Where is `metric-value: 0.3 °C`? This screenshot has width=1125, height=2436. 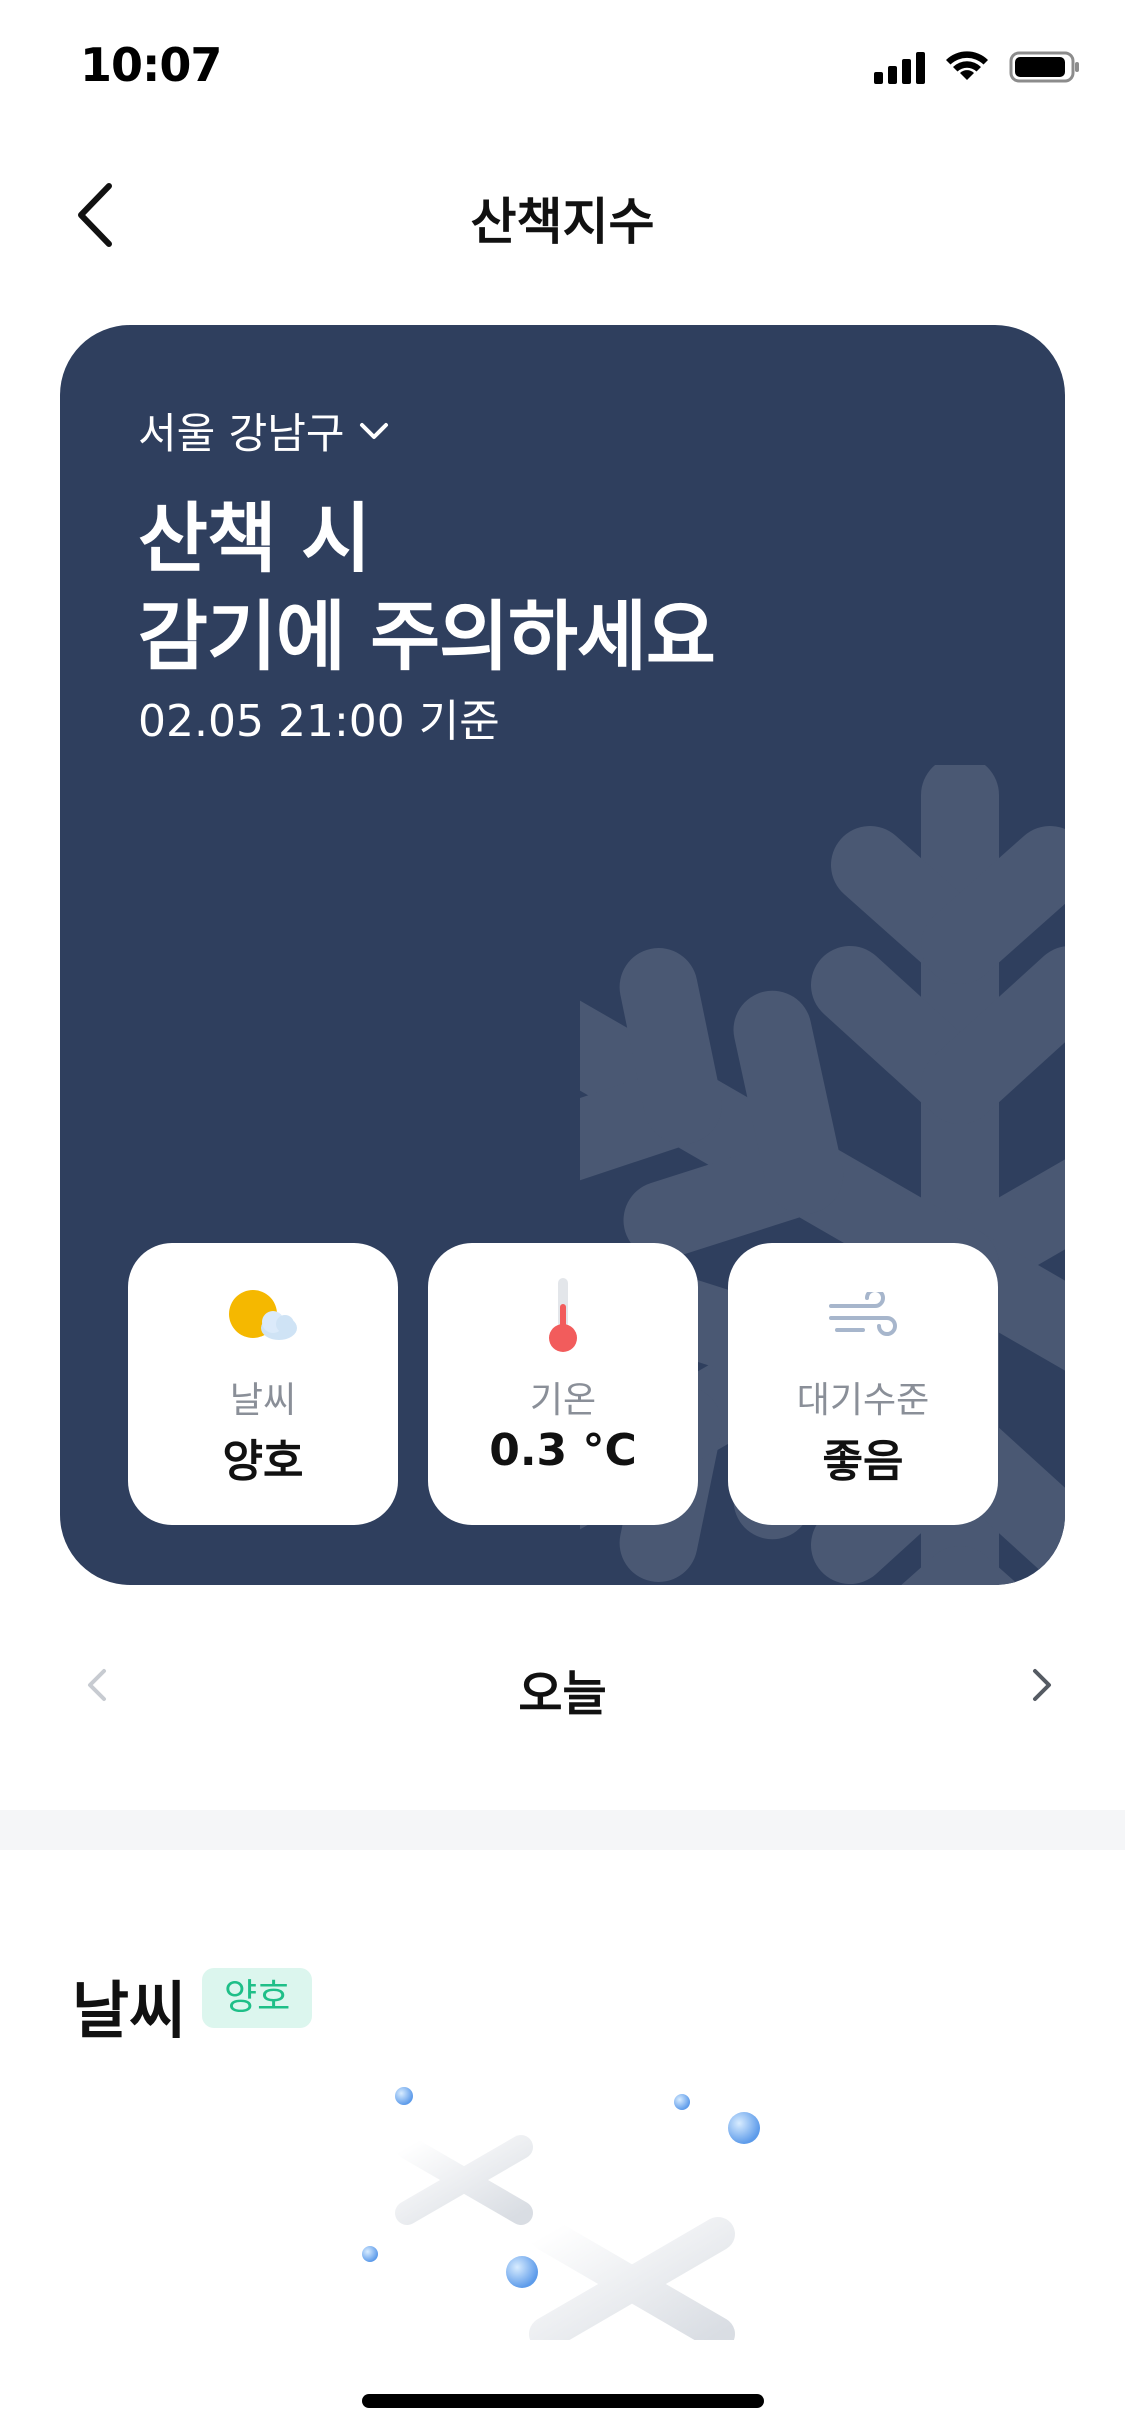
metric-value: 0.3 °C is located at coordinates (563, 1450).